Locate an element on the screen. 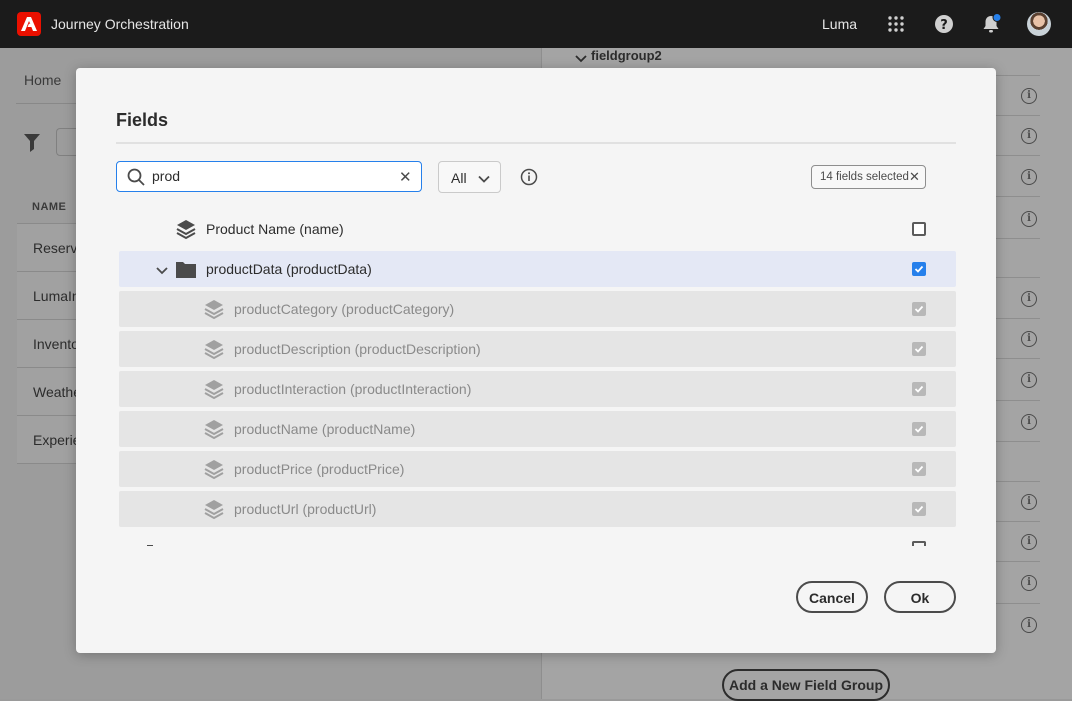 The width and height of the screenshot is (1072, 701). filter-dropdown-value: All is located at coordinates (459, 178).